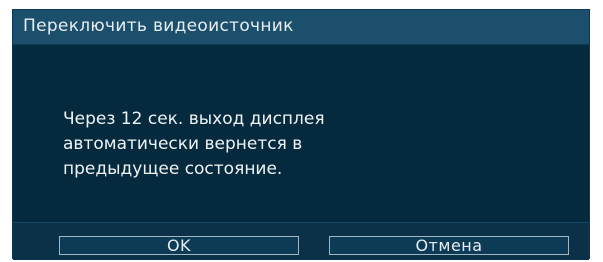 Image resolution: width=603 pixels, height=262 pixels. I want to click on dialog-footer: OK Отмена, so click(301, 241).